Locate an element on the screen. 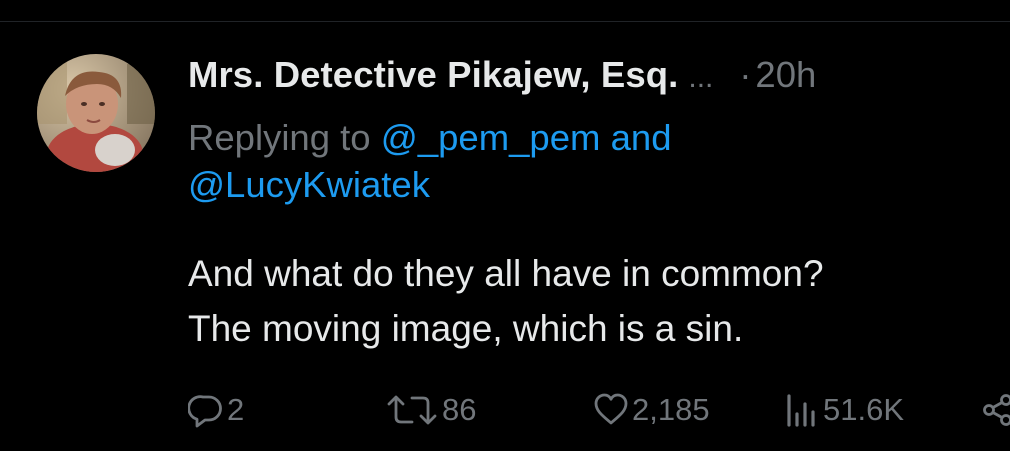  share-button is located at coordinates (996, 410).